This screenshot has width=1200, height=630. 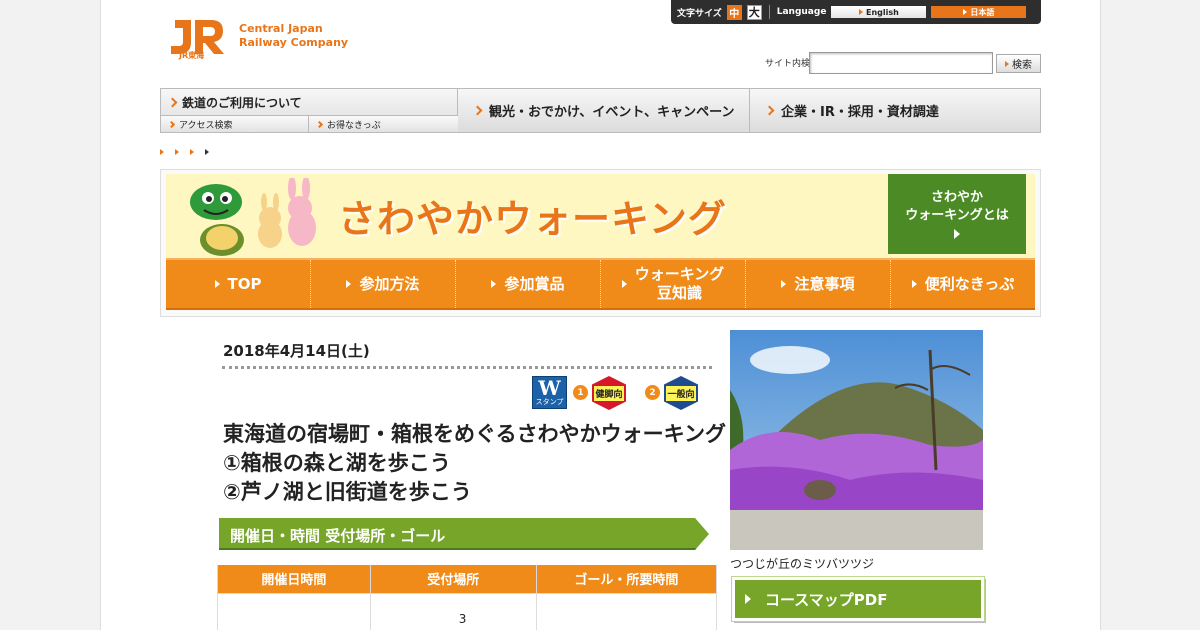 I want to click on walking-nav-label: 便利なきっぷ, so click(x=969, y=283).